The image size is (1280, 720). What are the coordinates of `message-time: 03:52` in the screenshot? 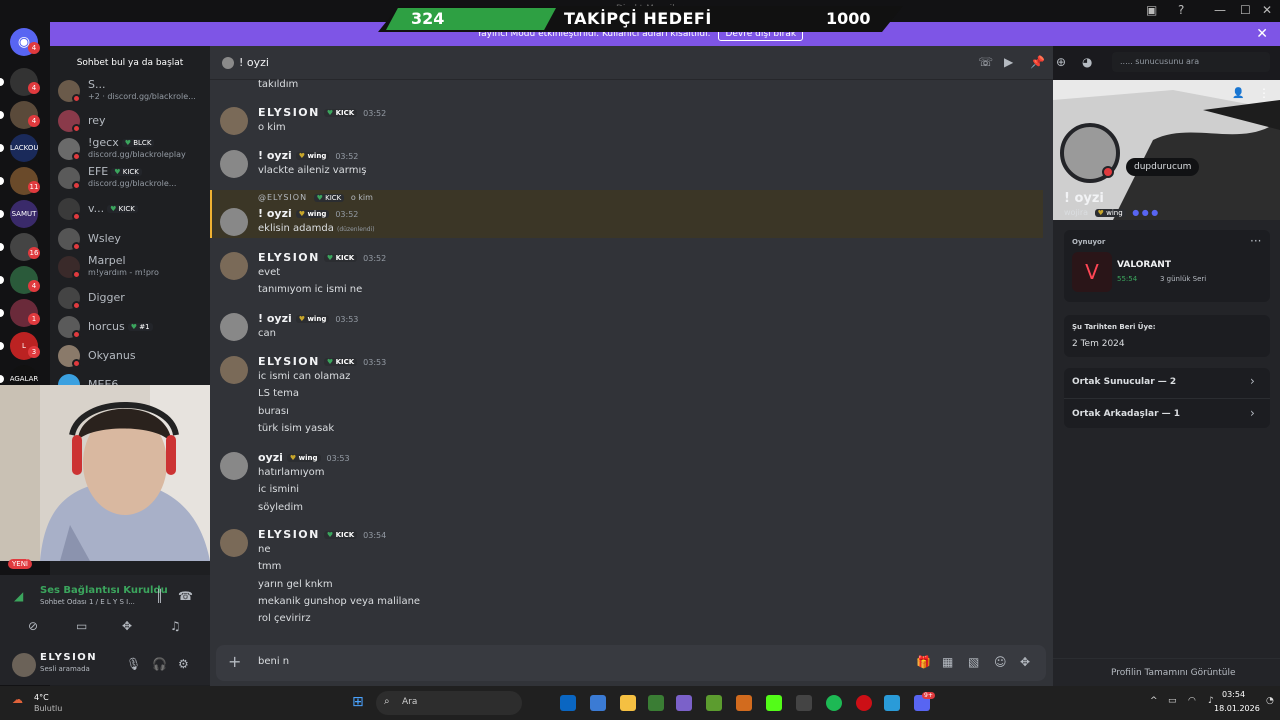 It's located at (375, 113).